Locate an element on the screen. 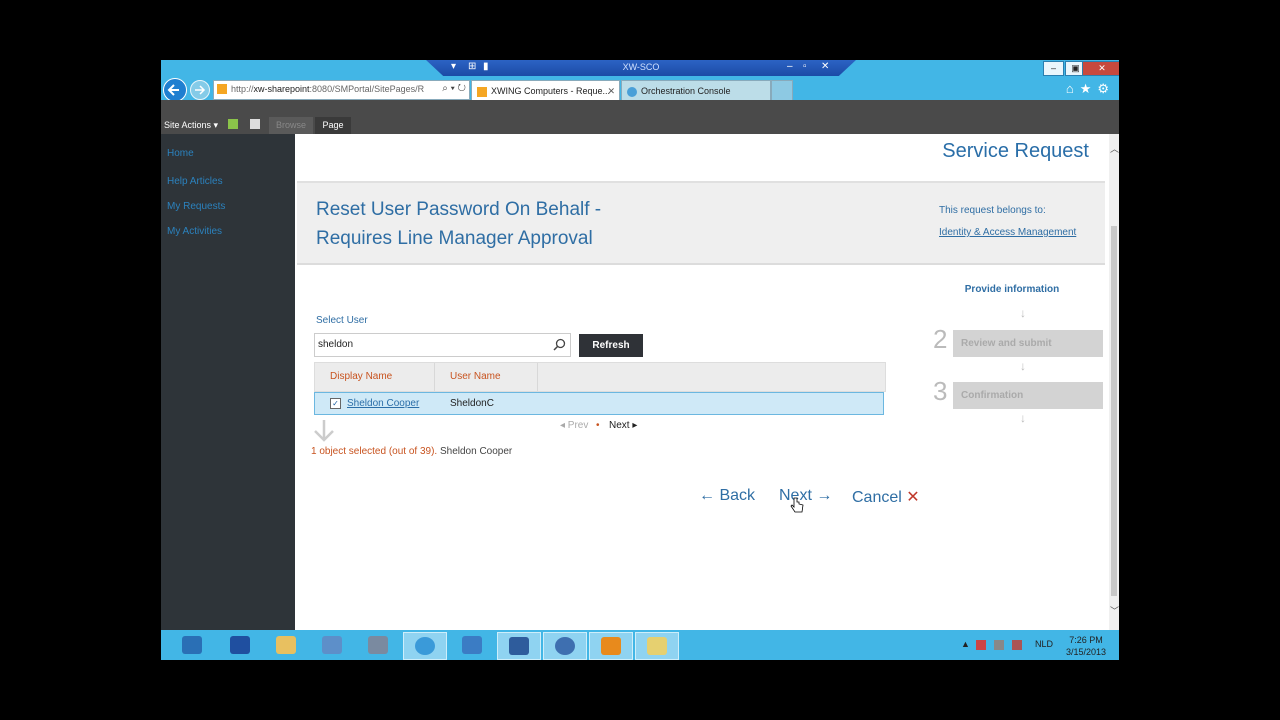 The height and width of the screenshot is (720, 1280). sql-icon is located at coordinates (519, 646).